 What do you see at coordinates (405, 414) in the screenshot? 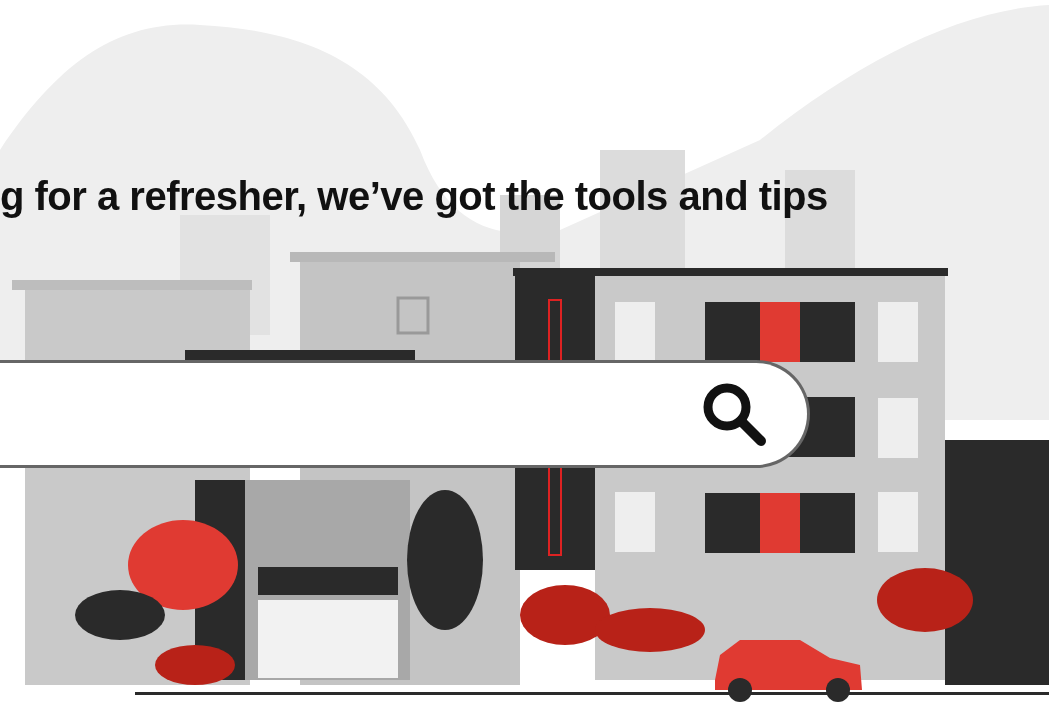
I see `search-field` at bounding box center [405, 414].